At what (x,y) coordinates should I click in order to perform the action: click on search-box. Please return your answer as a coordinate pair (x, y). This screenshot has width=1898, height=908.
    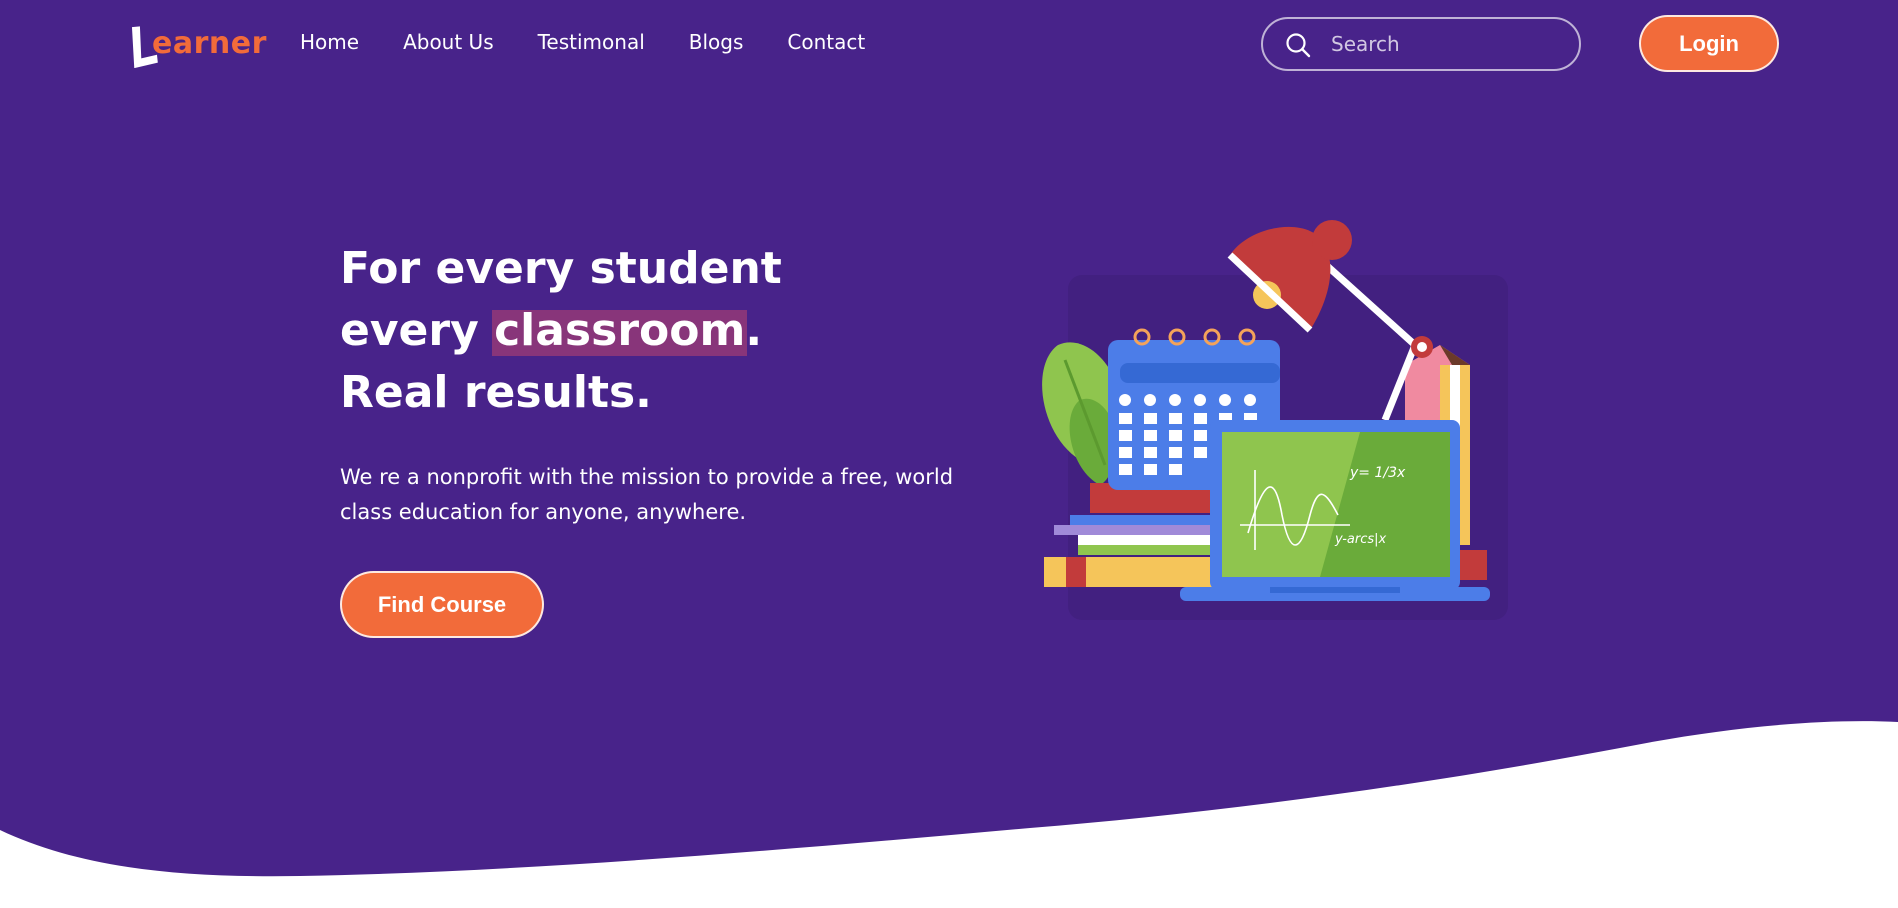
    Looking at the image, I should click on (1421, 44).